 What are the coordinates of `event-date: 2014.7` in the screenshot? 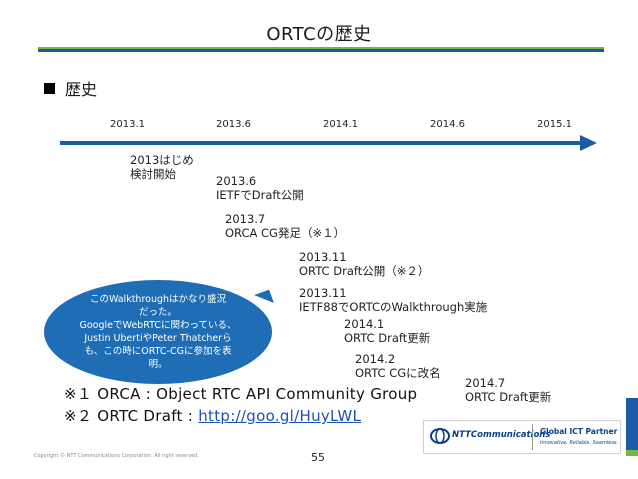 It's located at (485, 383).